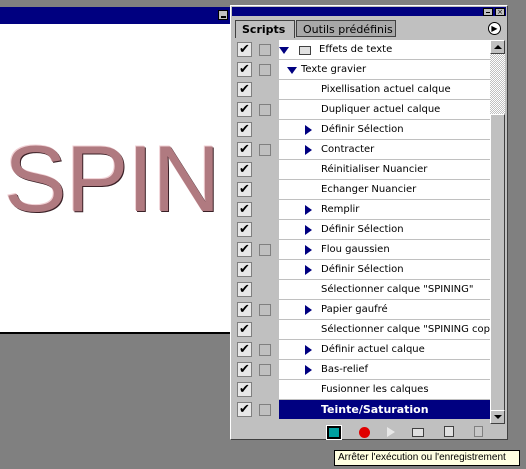 The image size is (526, 469). I want to click on action-step-row: ✔ Pixellisation actuel calque, so click(362, 90).